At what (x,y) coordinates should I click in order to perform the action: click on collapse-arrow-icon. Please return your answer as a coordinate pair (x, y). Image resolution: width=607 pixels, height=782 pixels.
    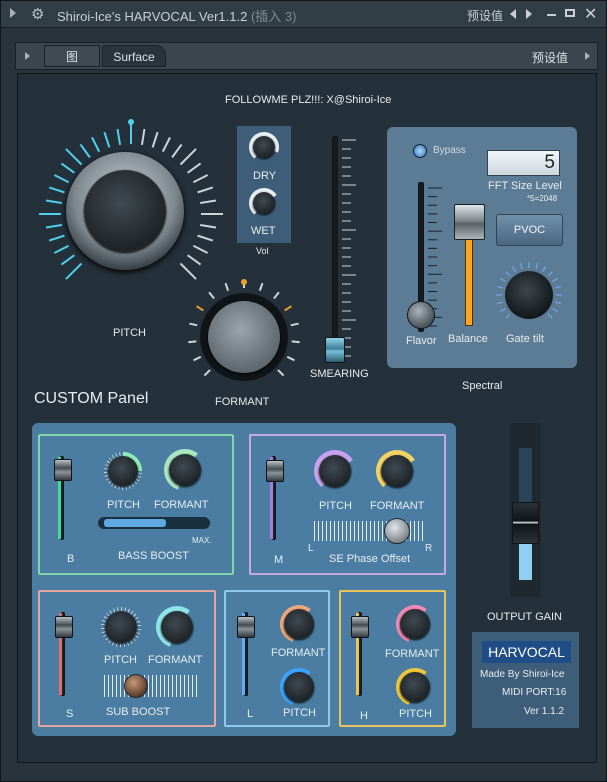
    Looking at the image, I should click on (13, 13).